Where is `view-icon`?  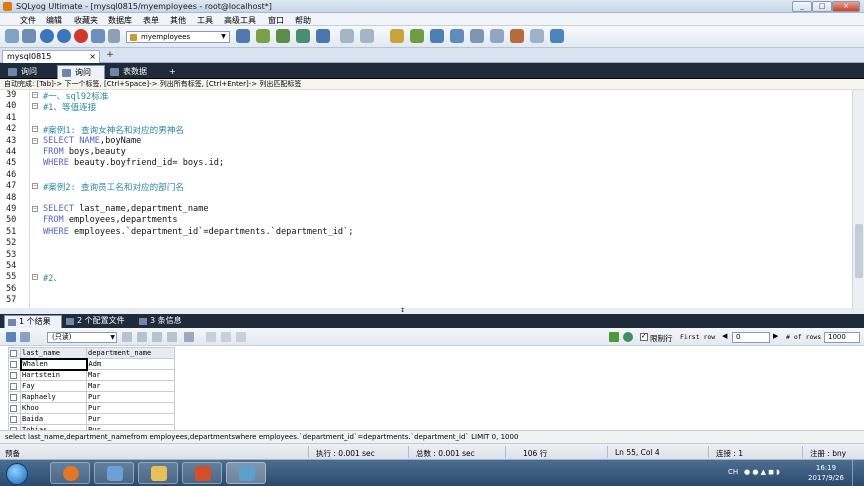 view-icon is located at coordinates (367, 36).